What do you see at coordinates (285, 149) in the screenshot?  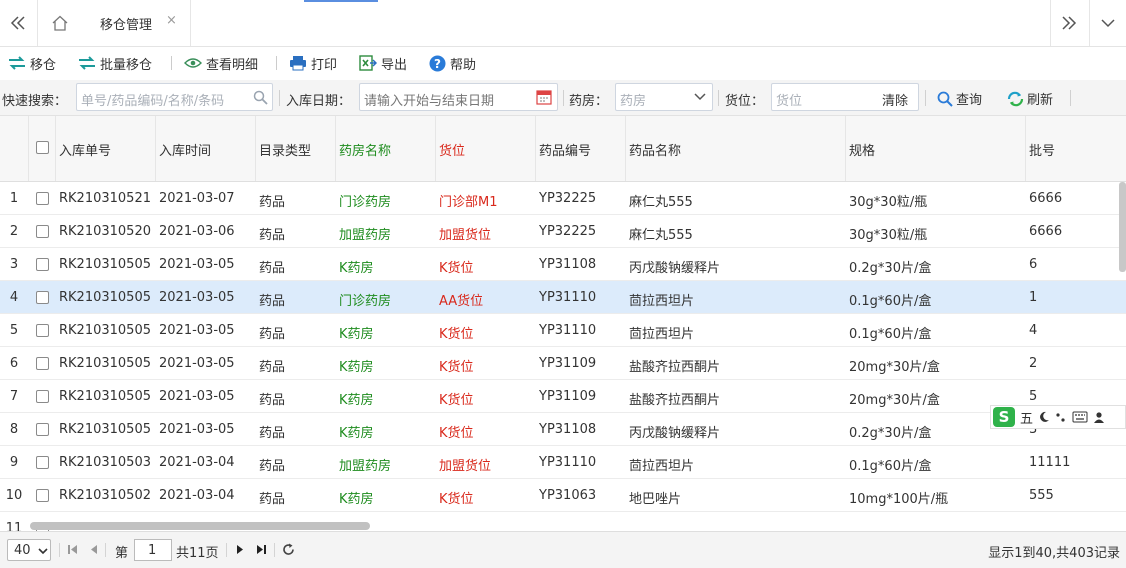 I see `column-header: 目录类型` at bounding box center [285, 149].